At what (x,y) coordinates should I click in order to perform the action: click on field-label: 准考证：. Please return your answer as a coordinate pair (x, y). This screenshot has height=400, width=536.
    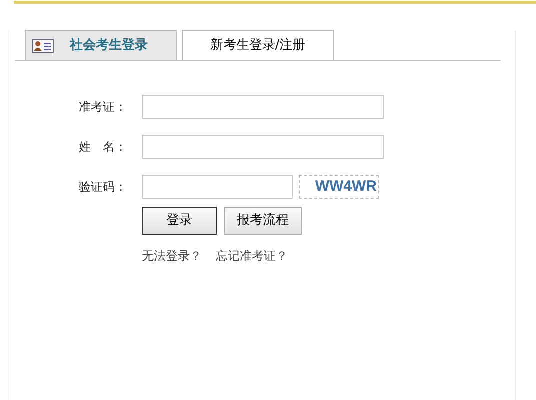
    Looking at the image, I should click on (103, 107).